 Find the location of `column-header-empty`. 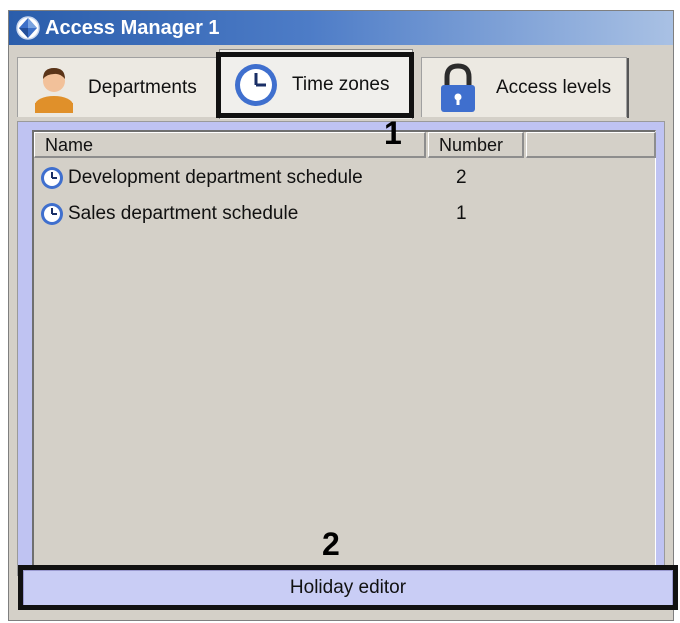

column-header-empty is located at coordinates (591, 145).